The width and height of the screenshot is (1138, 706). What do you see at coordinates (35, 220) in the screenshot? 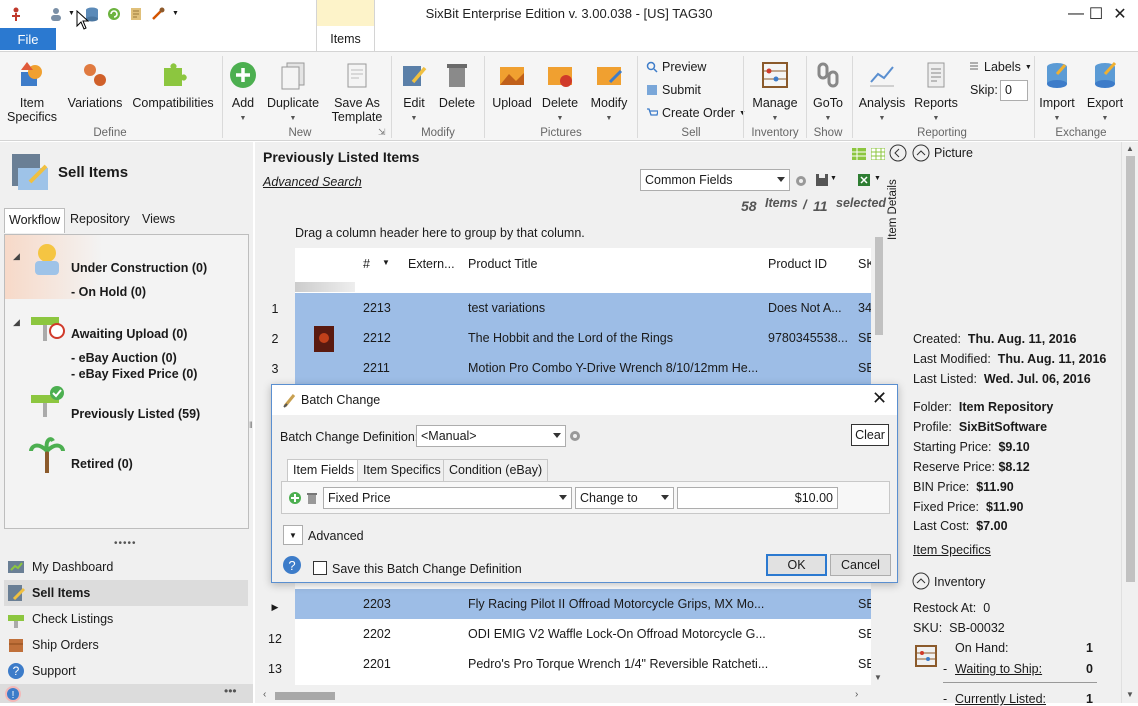
I see `tab-workflow: Workflow` at bounding box center [35, 220].